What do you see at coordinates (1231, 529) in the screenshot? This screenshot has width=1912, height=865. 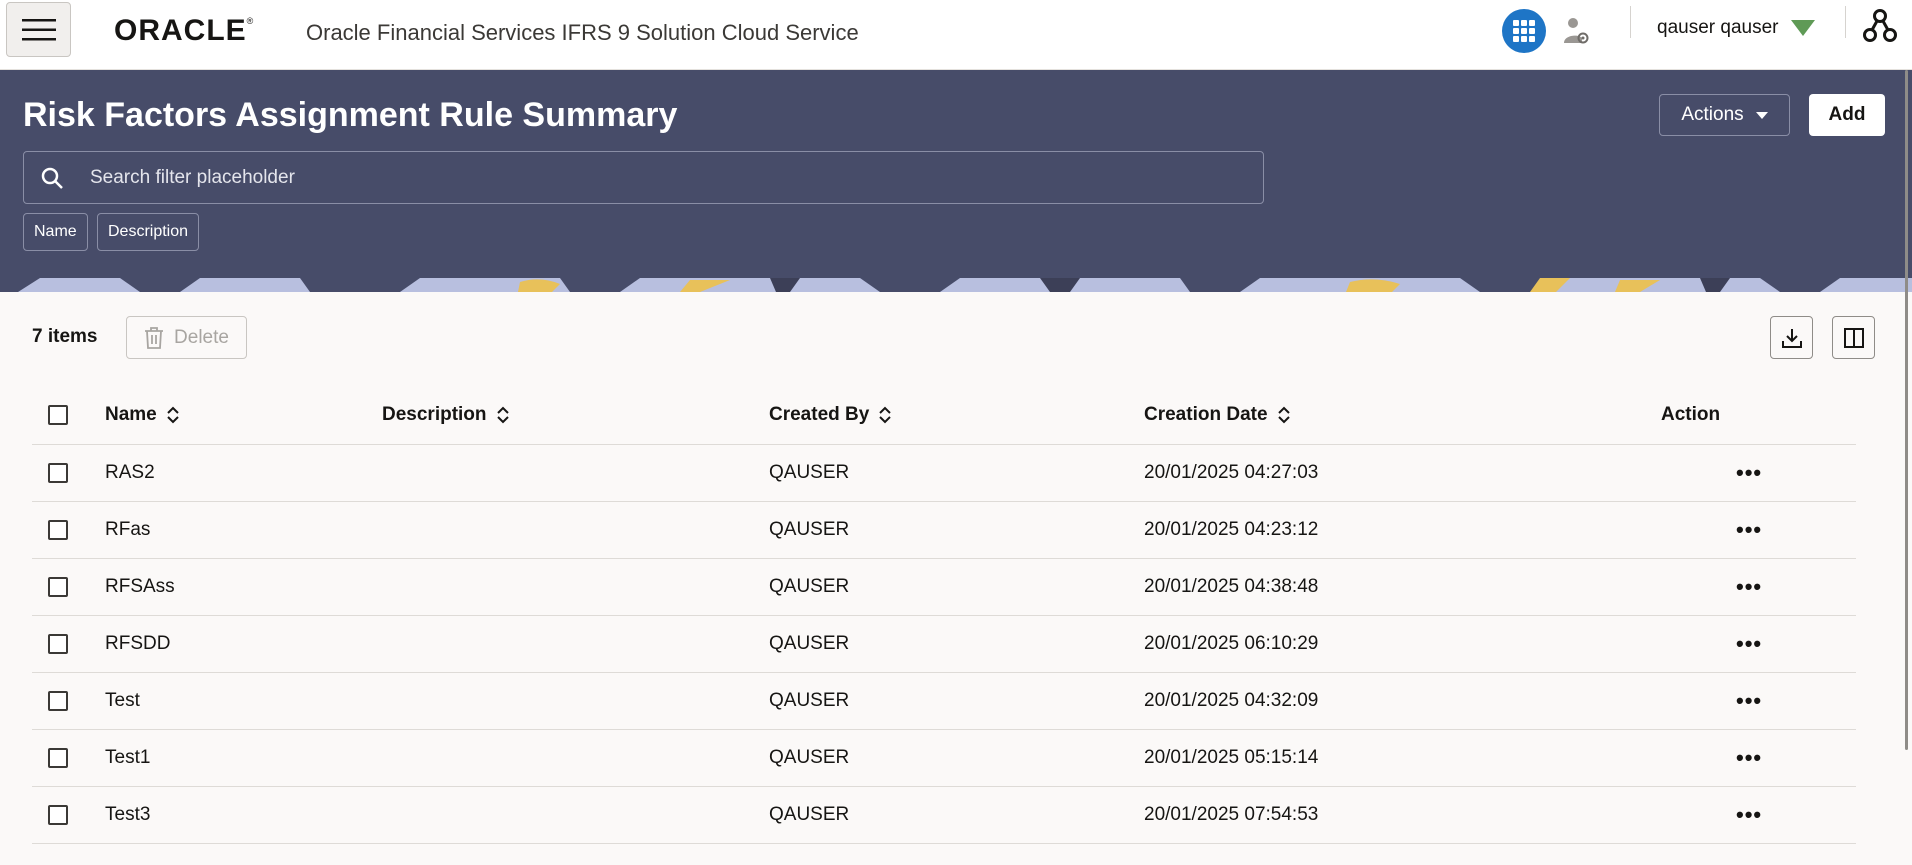 I see `row-creation-date: 20/01/2025 04:23:12` at bounding box center [1231, 529].